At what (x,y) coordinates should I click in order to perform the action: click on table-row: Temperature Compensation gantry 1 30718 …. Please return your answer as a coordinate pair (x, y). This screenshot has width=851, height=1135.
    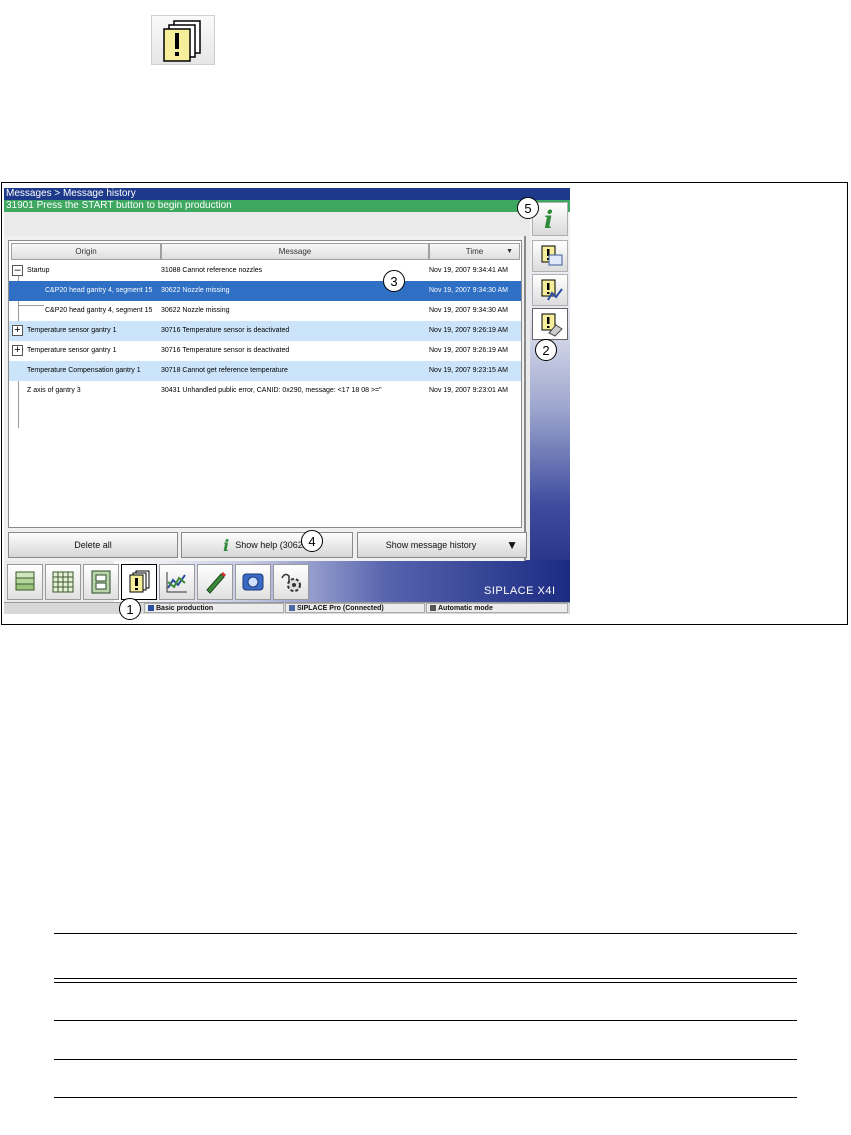
    Looking at the image, I should click on (265, 371).